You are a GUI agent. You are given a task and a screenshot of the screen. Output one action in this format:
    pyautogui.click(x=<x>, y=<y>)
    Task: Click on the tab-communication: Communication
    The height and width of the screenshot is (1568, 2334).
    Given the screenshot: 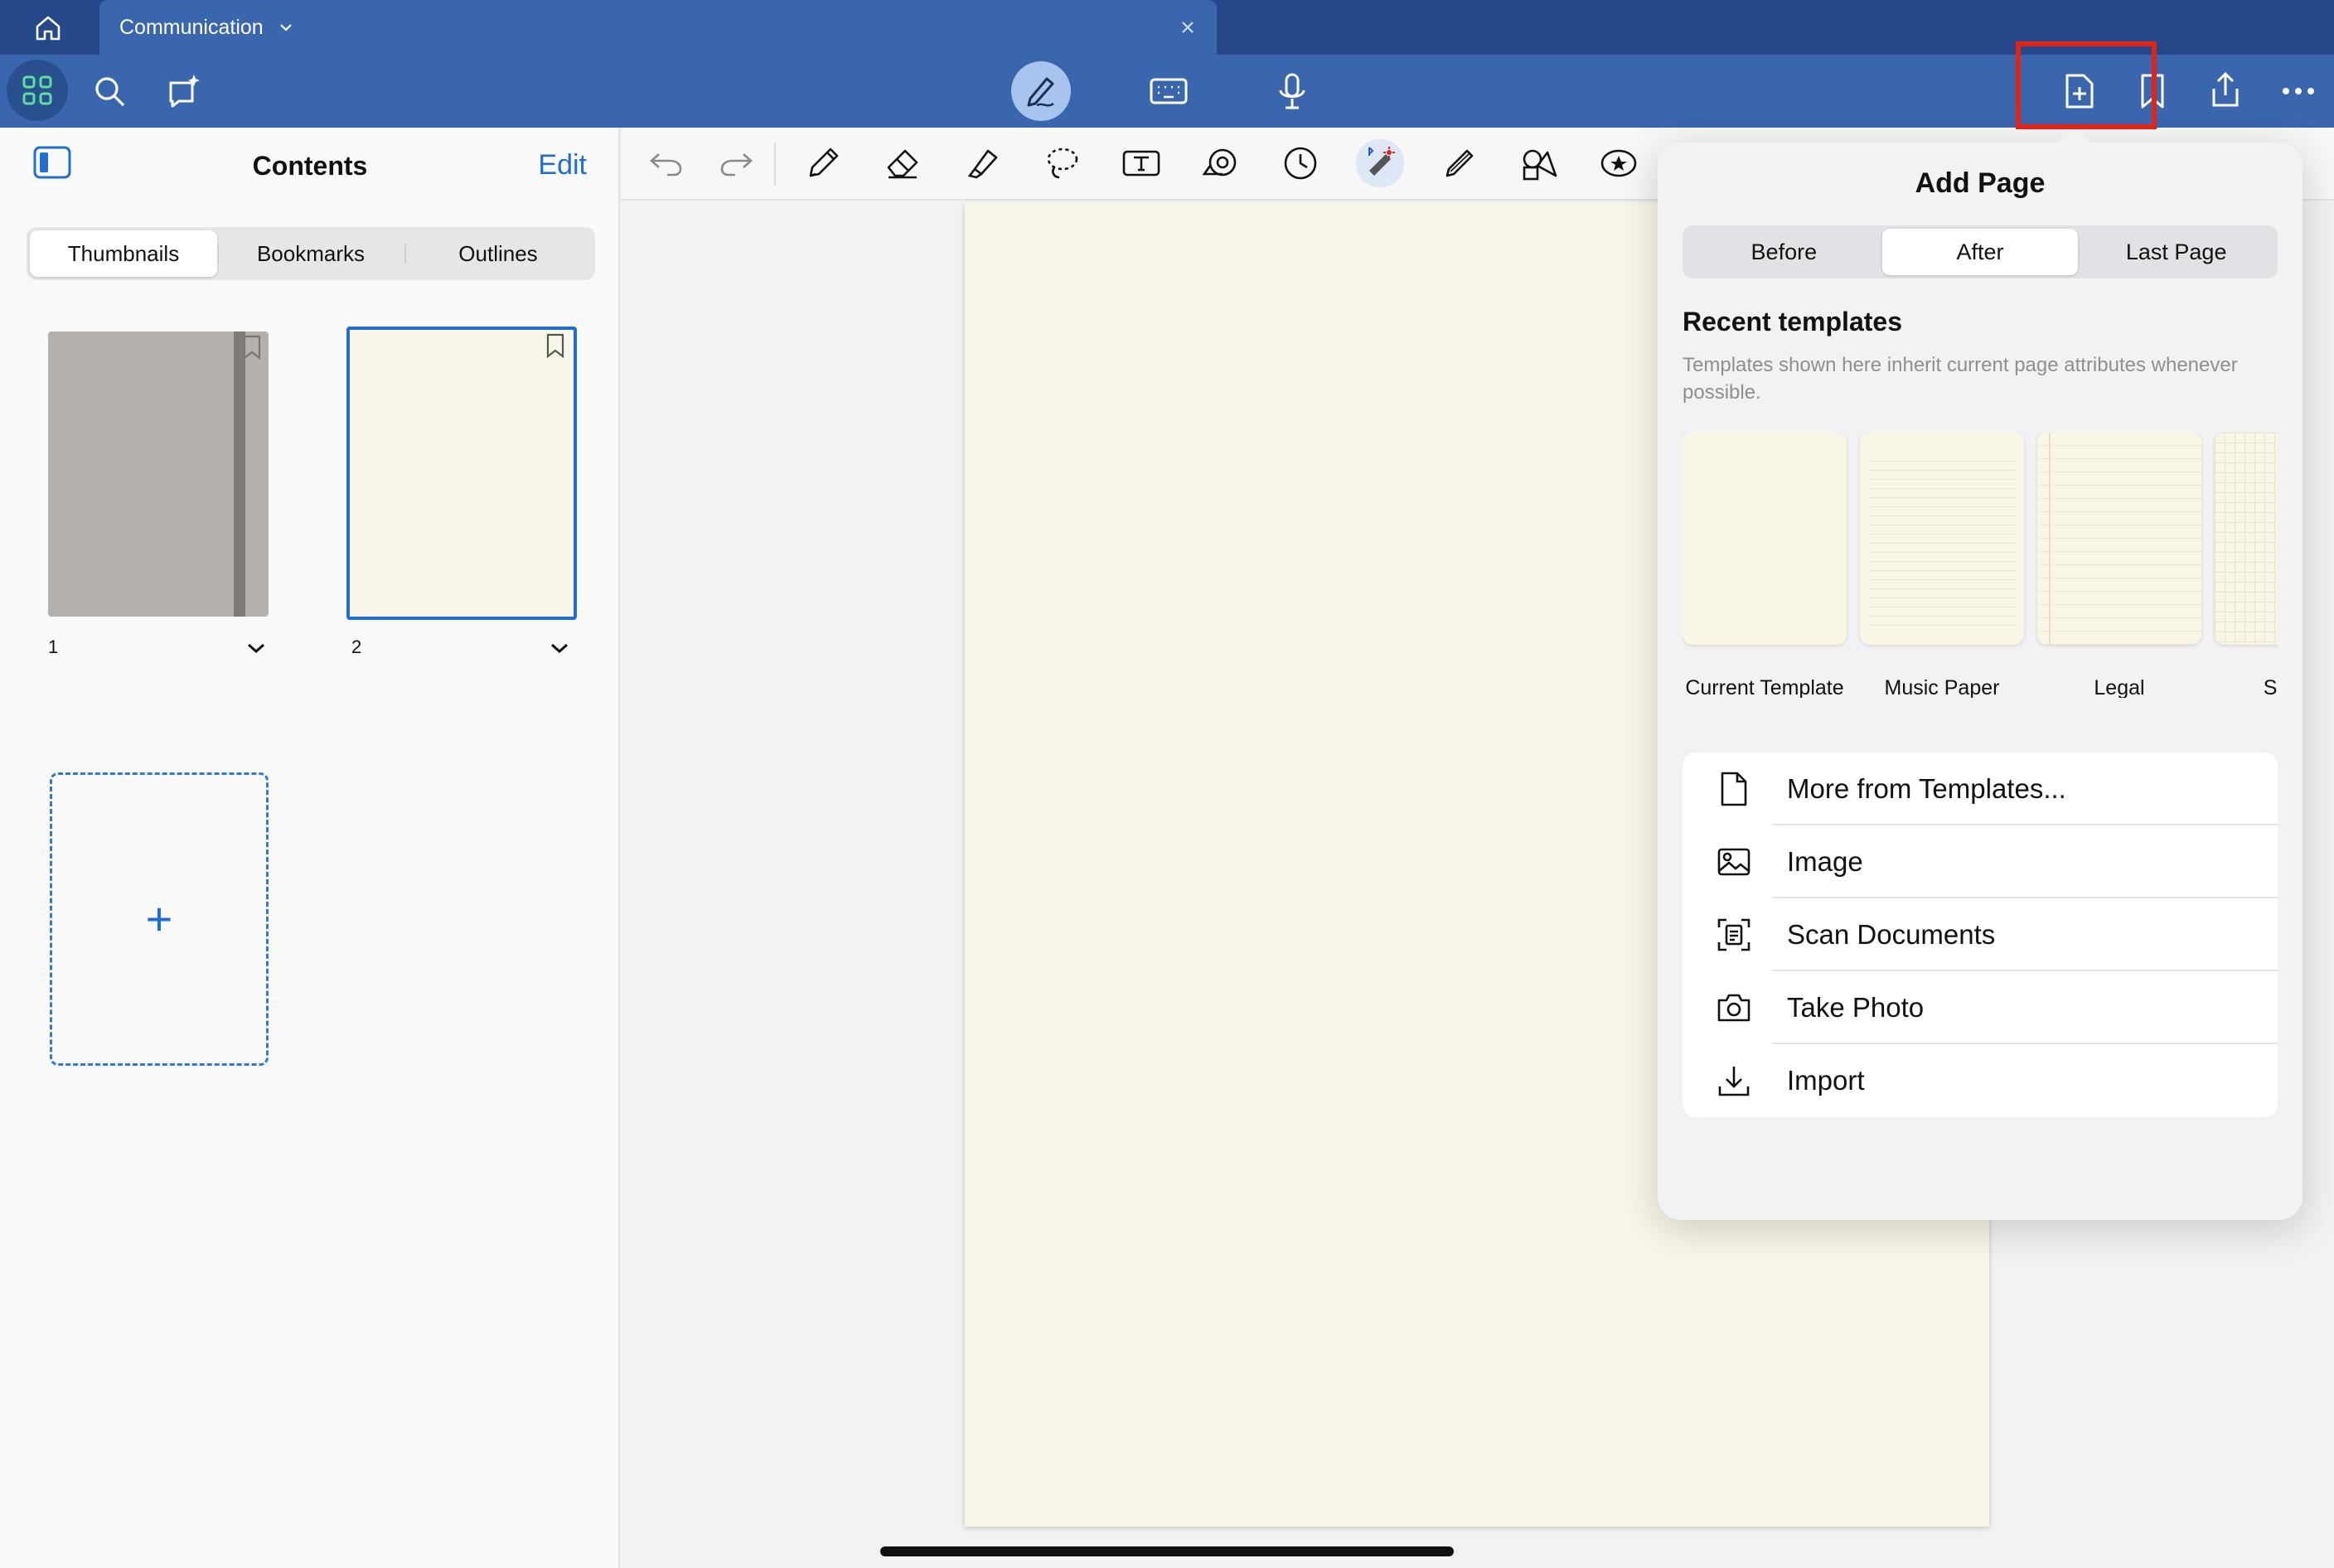 What is the action you would take?
    pyautogui.click(x=658, y=27)
    